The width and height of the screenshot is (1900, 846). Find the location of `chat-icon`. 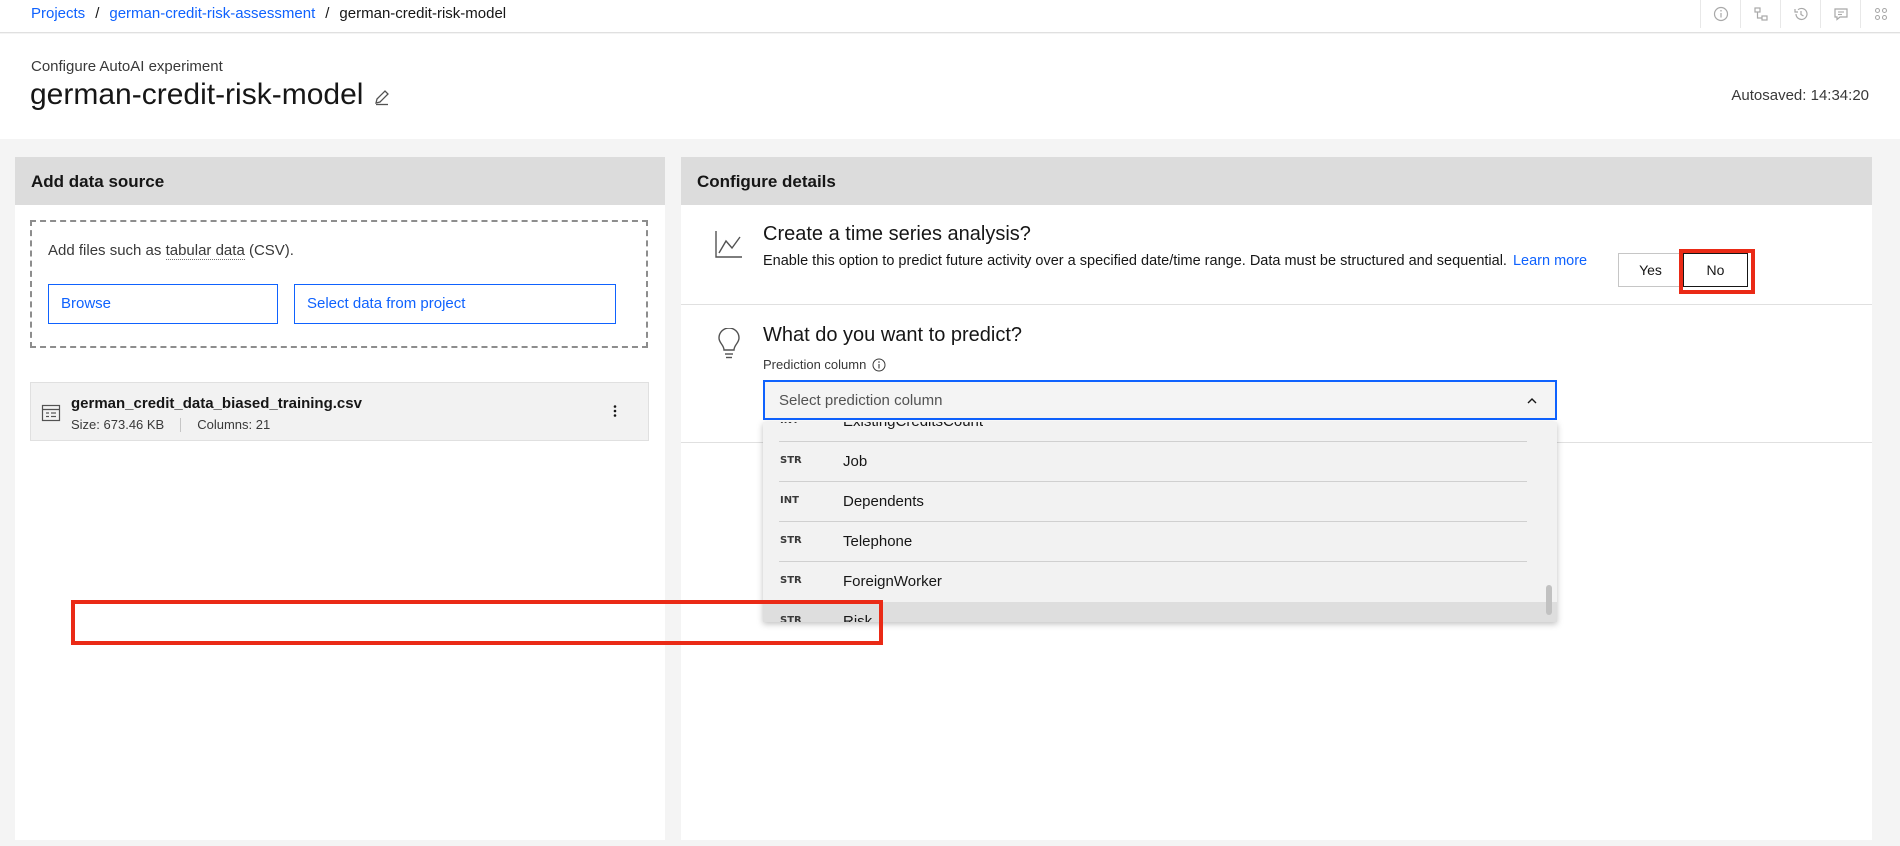

chat-icon is located at coordinates (1840, 14).